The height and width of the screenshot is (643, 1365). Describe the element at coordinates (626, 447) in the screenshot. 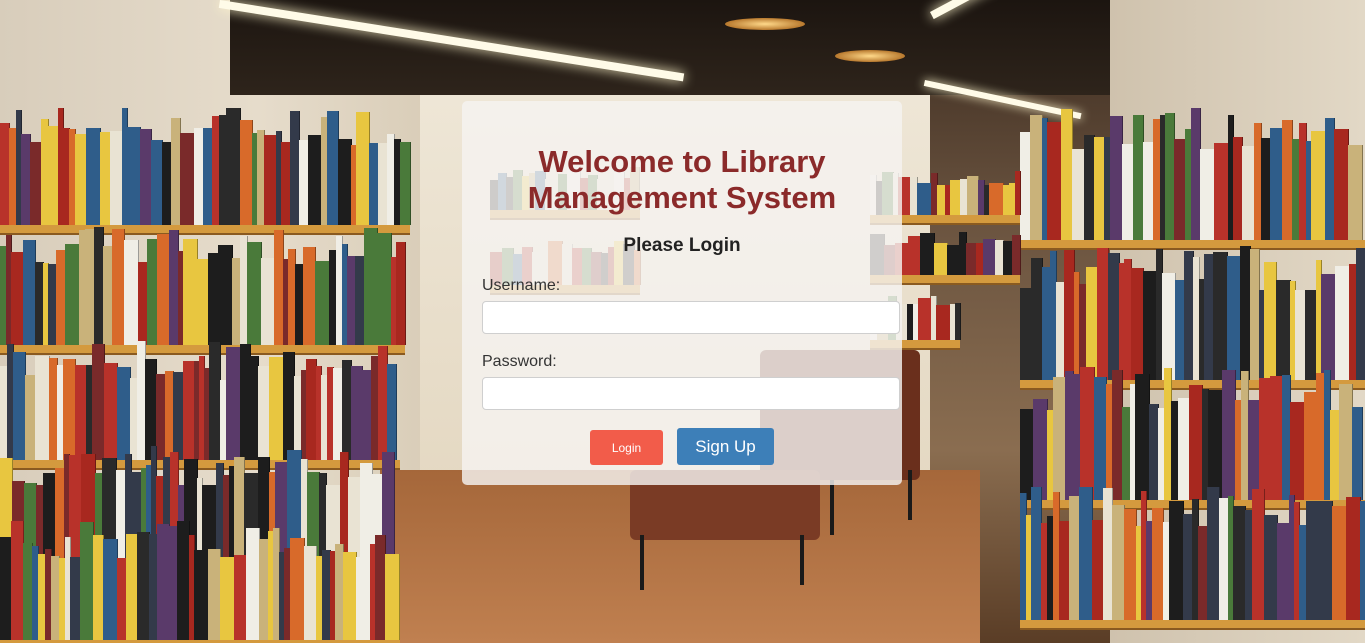

I see `login-button: Login` at that location.